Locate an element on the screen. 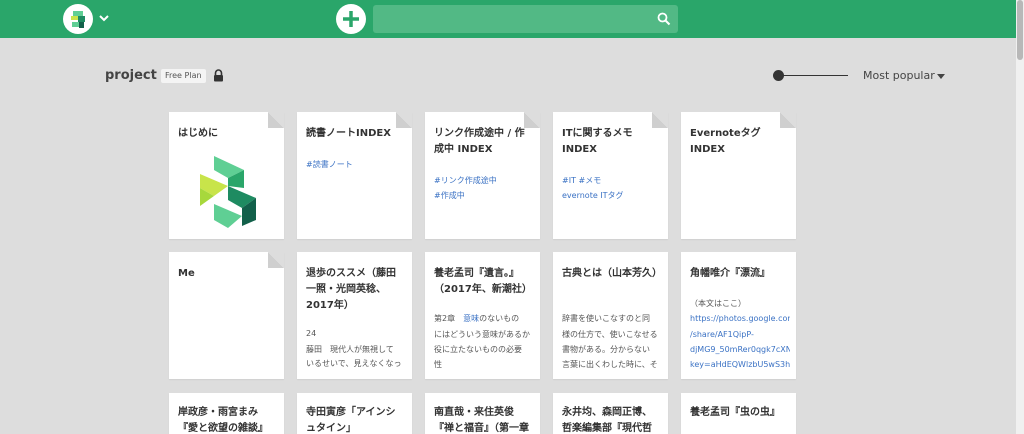 The height and width of the screenshot is (434, 1024). scrollbar-thumb is located at coordinates (1020, 30).